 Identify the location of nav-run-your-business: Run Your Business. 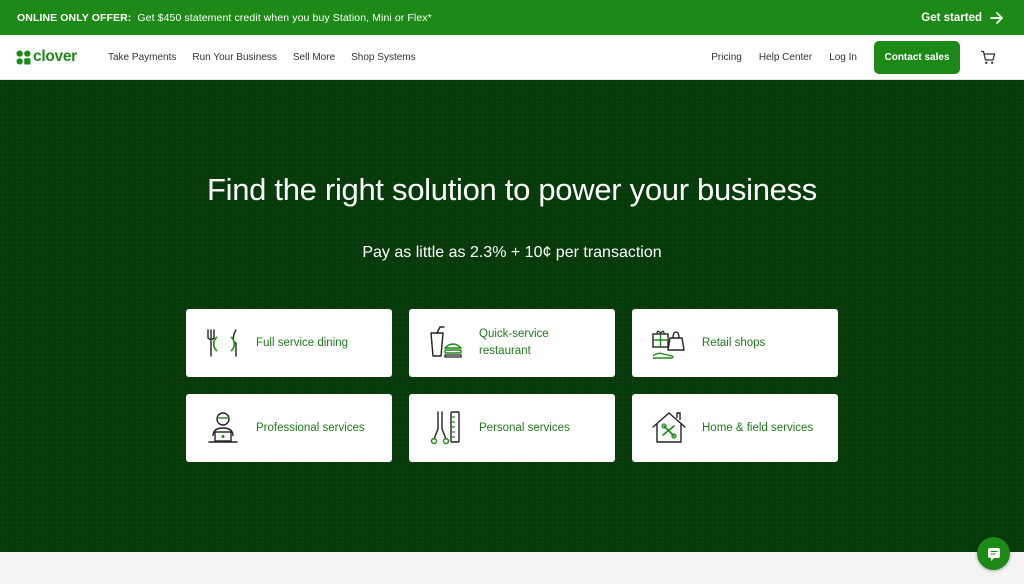
(234, 57).